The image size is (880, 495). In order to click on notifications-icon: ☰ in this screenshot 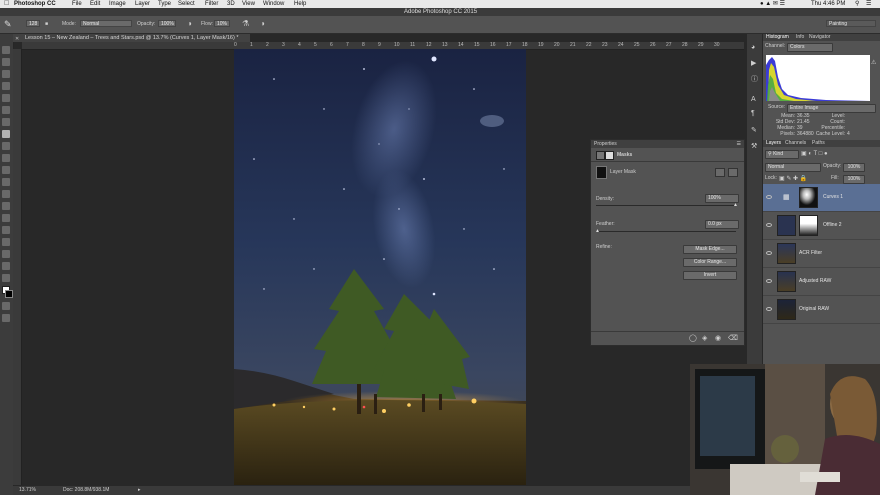, I will do `click(868, 4)`.